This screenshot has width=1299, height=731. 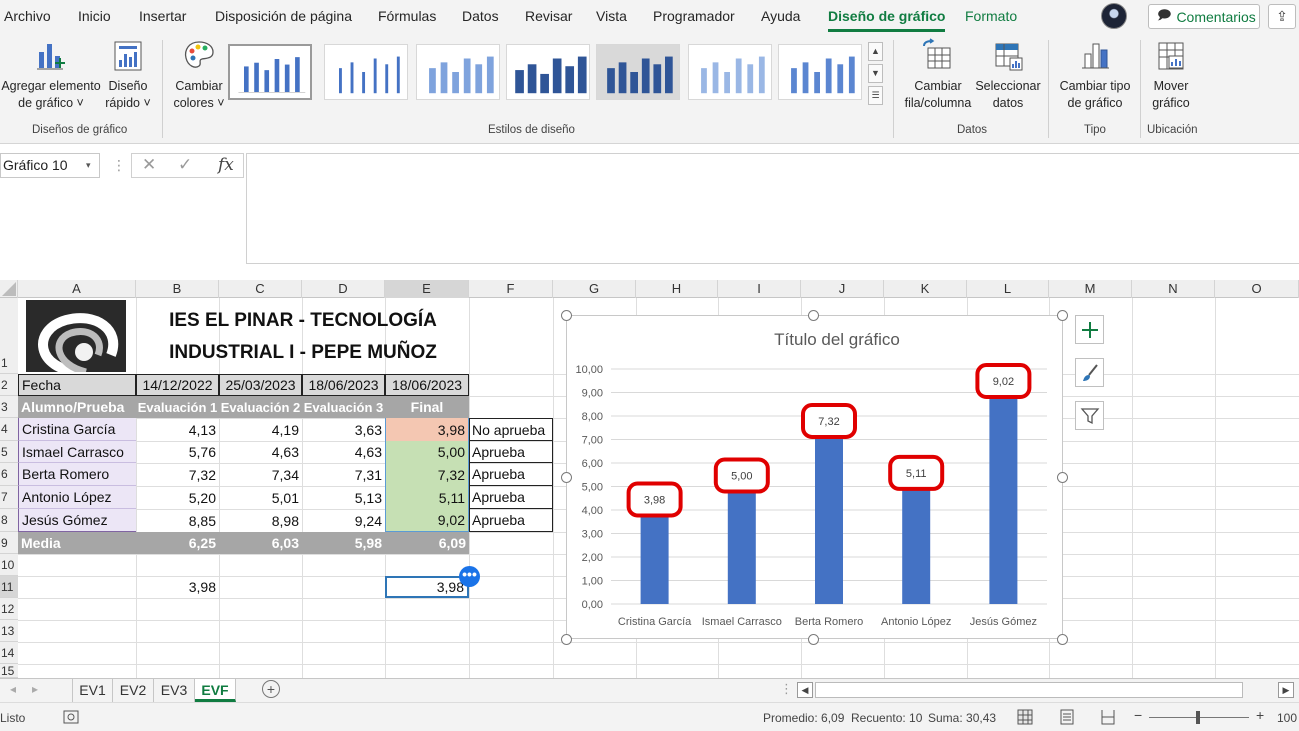 I want to click on cell-c7: 5,01, so click(x=260, y=497).